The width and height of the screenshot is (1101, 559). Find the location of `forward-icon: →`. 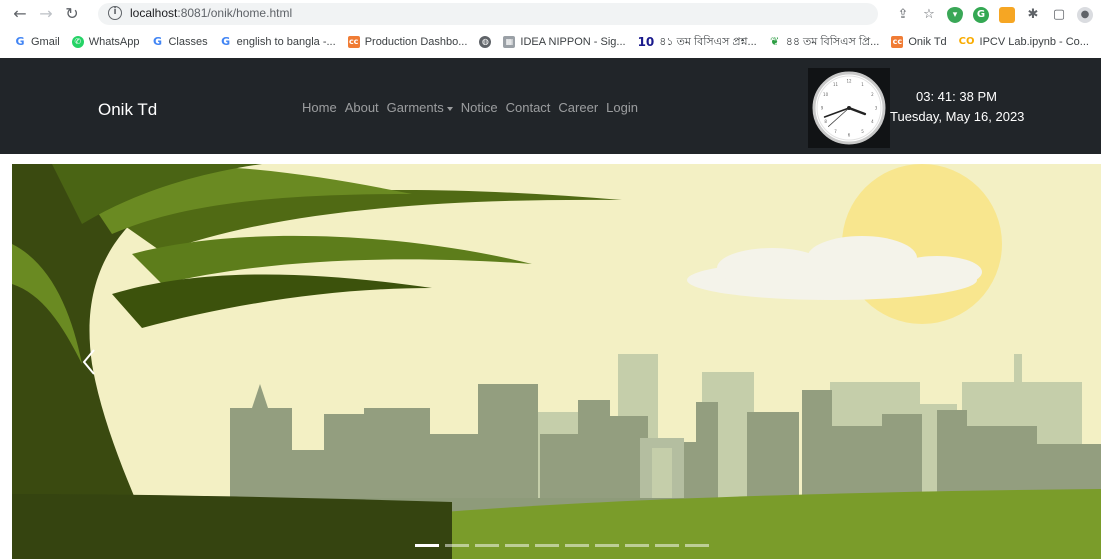

forward-icon: → is located at coordinates (46, 14).